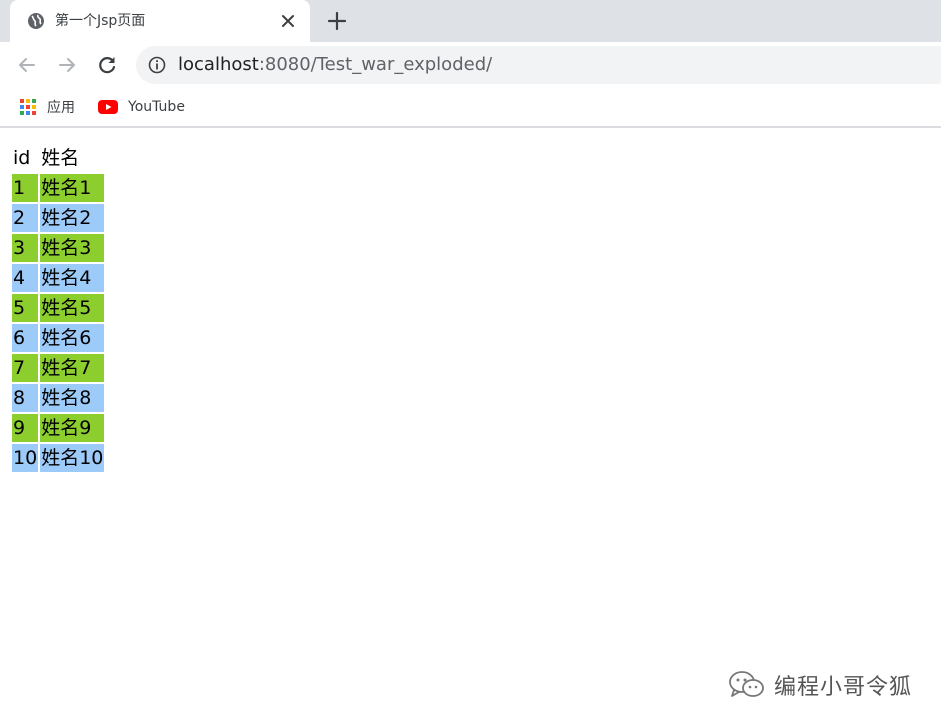  What do you see at coordinates (72, 338) in the screenshot?
I see `cell-name: 姓名6` at bounding box center [72, 338].